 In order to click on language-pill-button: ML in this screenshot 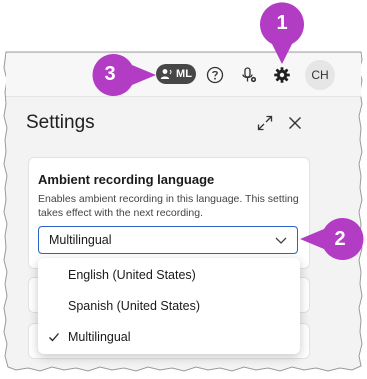, I will do `click(176, 74)`.